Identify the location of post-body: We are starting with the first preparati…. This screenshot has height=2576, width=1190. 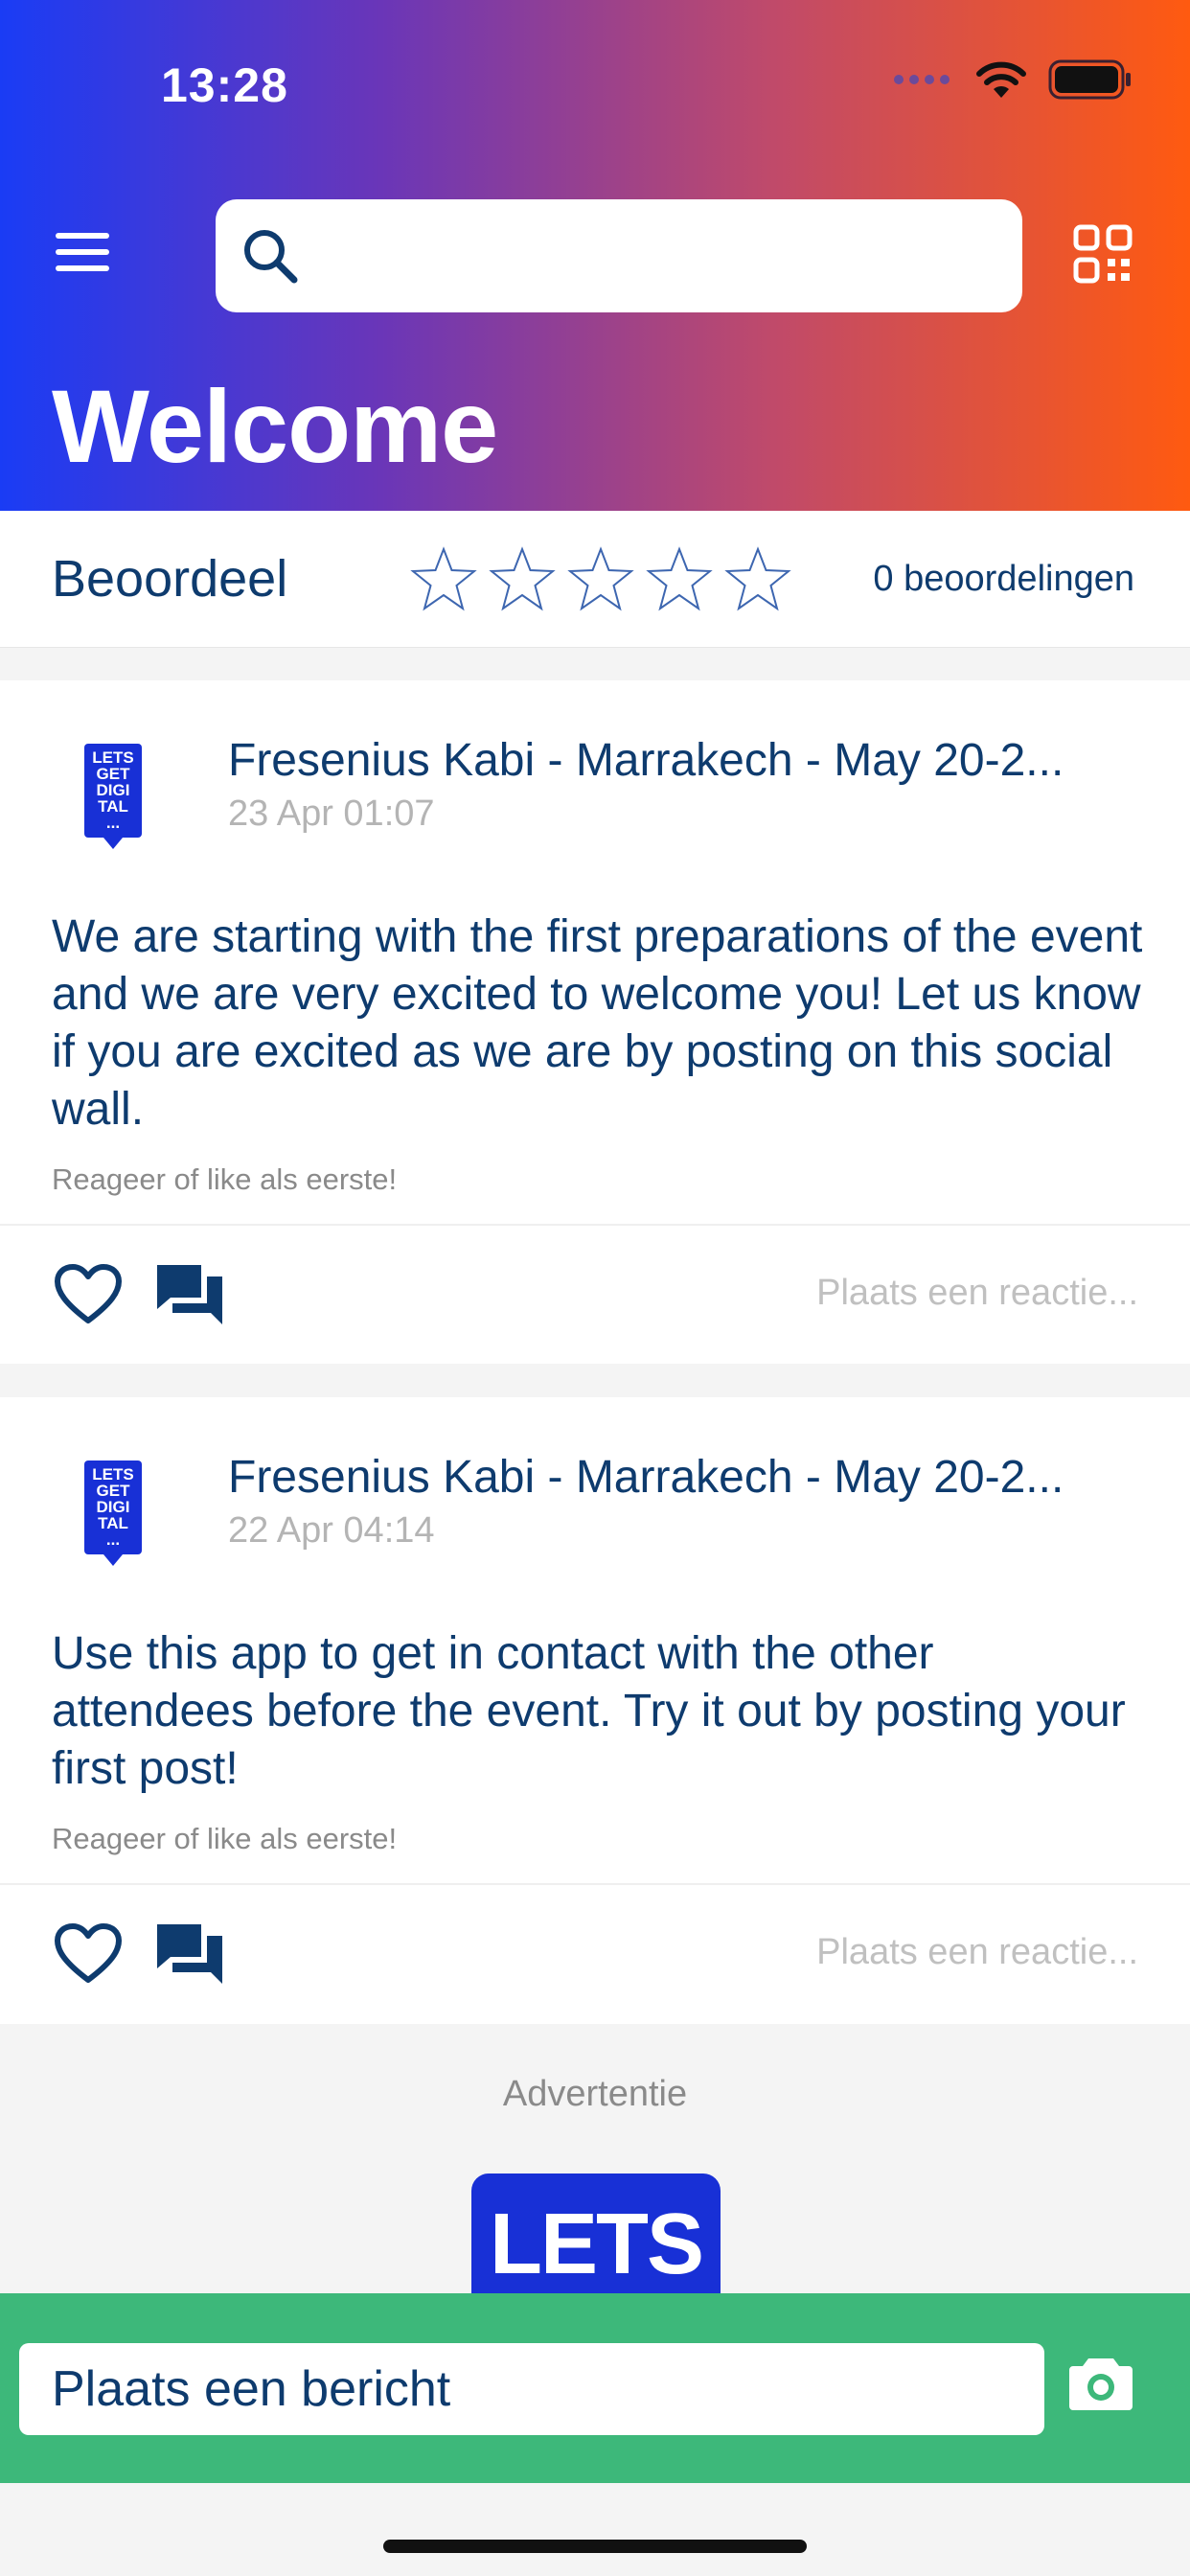
(598, 1023).